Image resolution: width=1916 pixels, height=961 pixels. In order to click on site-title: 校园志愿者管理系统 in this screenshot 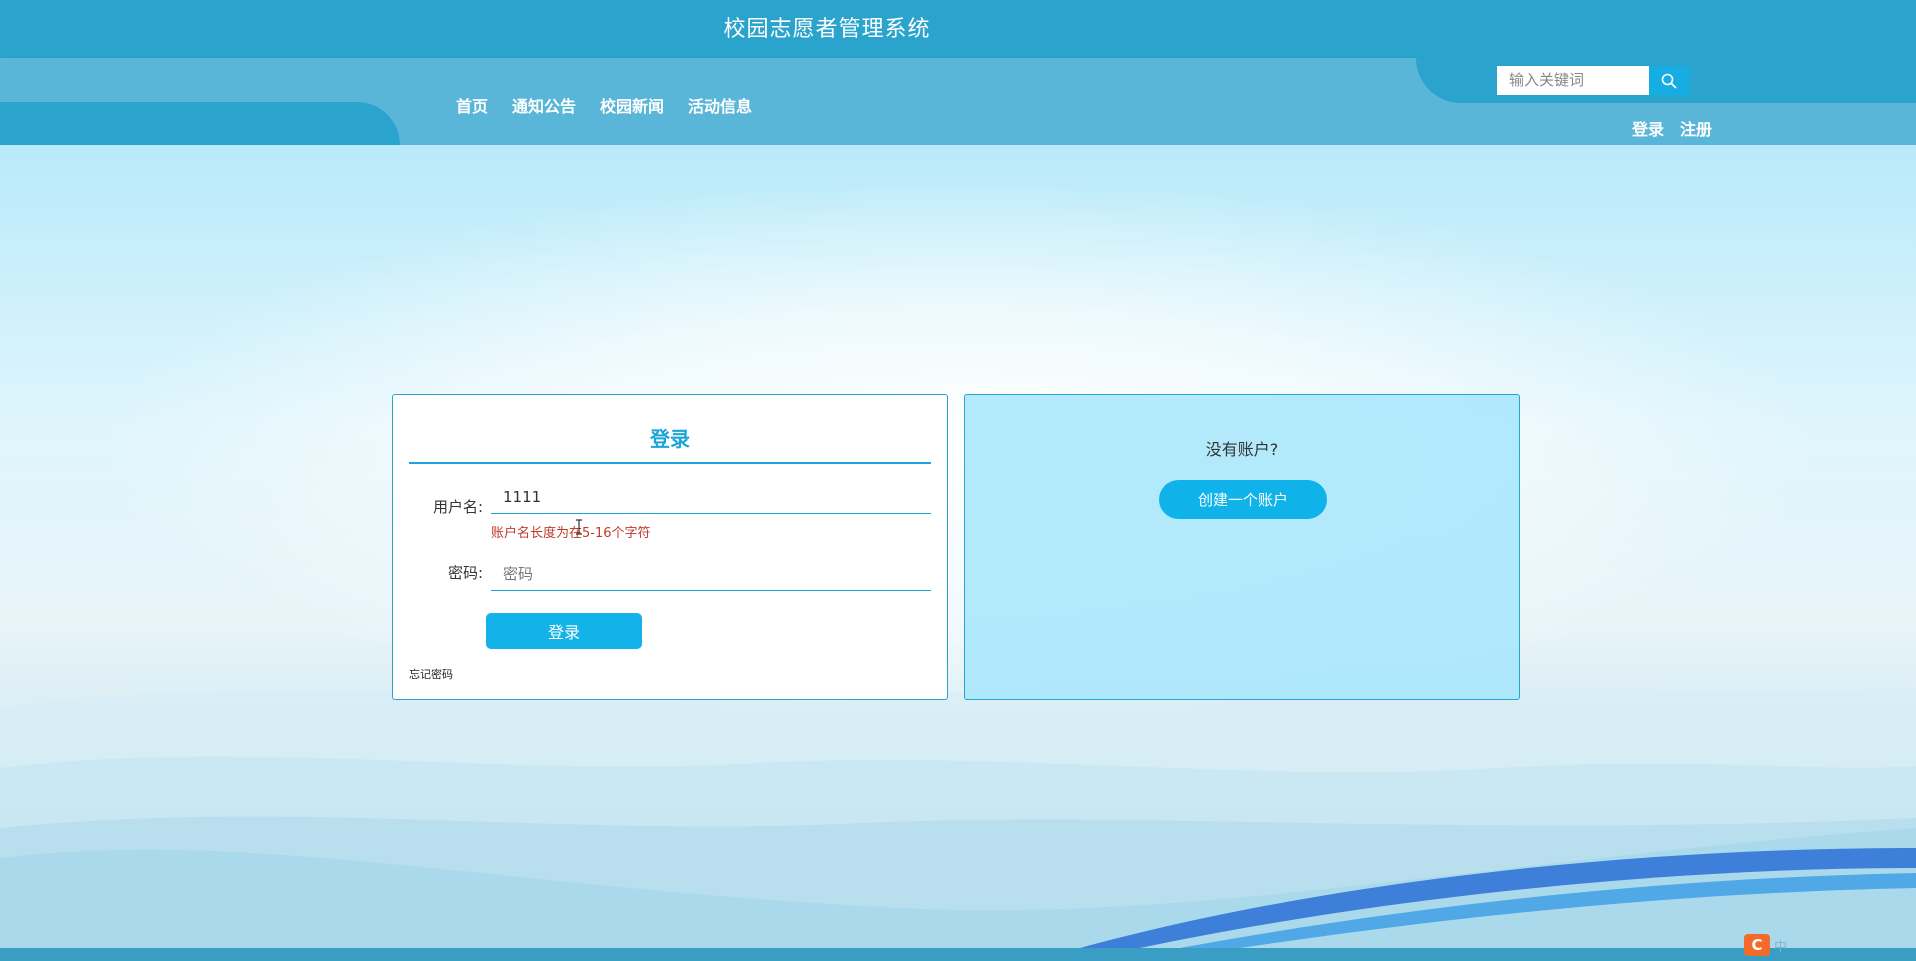, I will do `click(827, 29)`.